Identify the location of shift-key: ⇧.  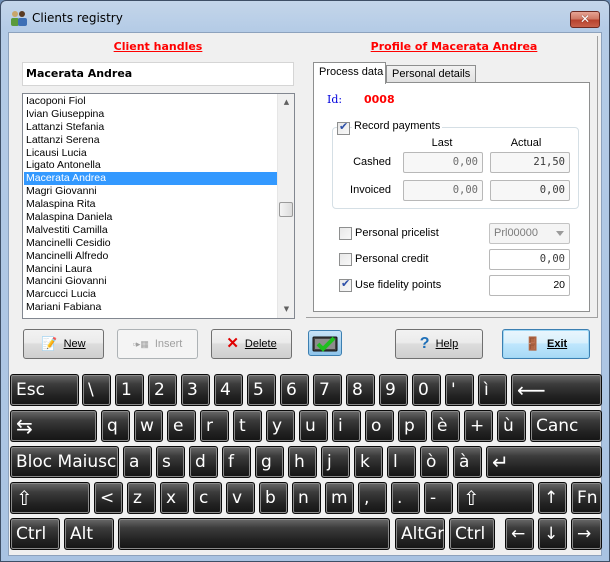
(50, 498).